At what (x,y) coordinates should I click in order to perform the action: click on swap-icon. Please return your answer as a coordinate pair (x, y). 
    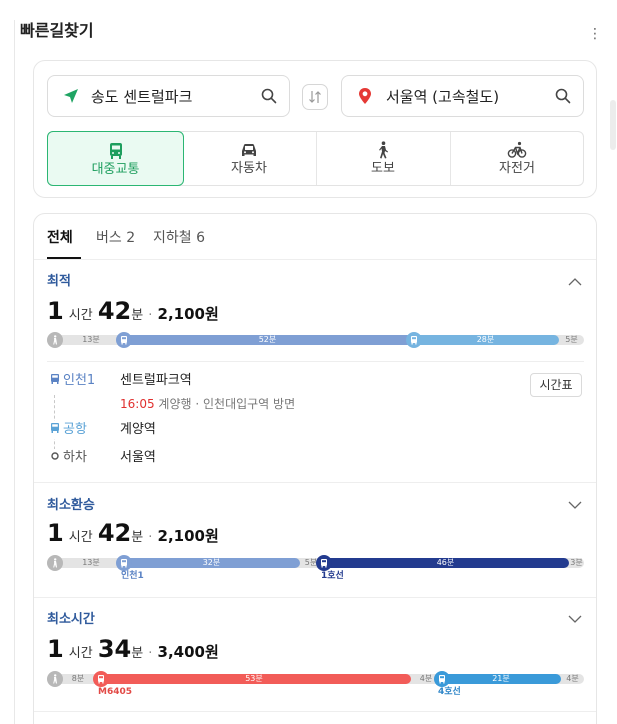
    Looking at the image, I should click on (315, 97).